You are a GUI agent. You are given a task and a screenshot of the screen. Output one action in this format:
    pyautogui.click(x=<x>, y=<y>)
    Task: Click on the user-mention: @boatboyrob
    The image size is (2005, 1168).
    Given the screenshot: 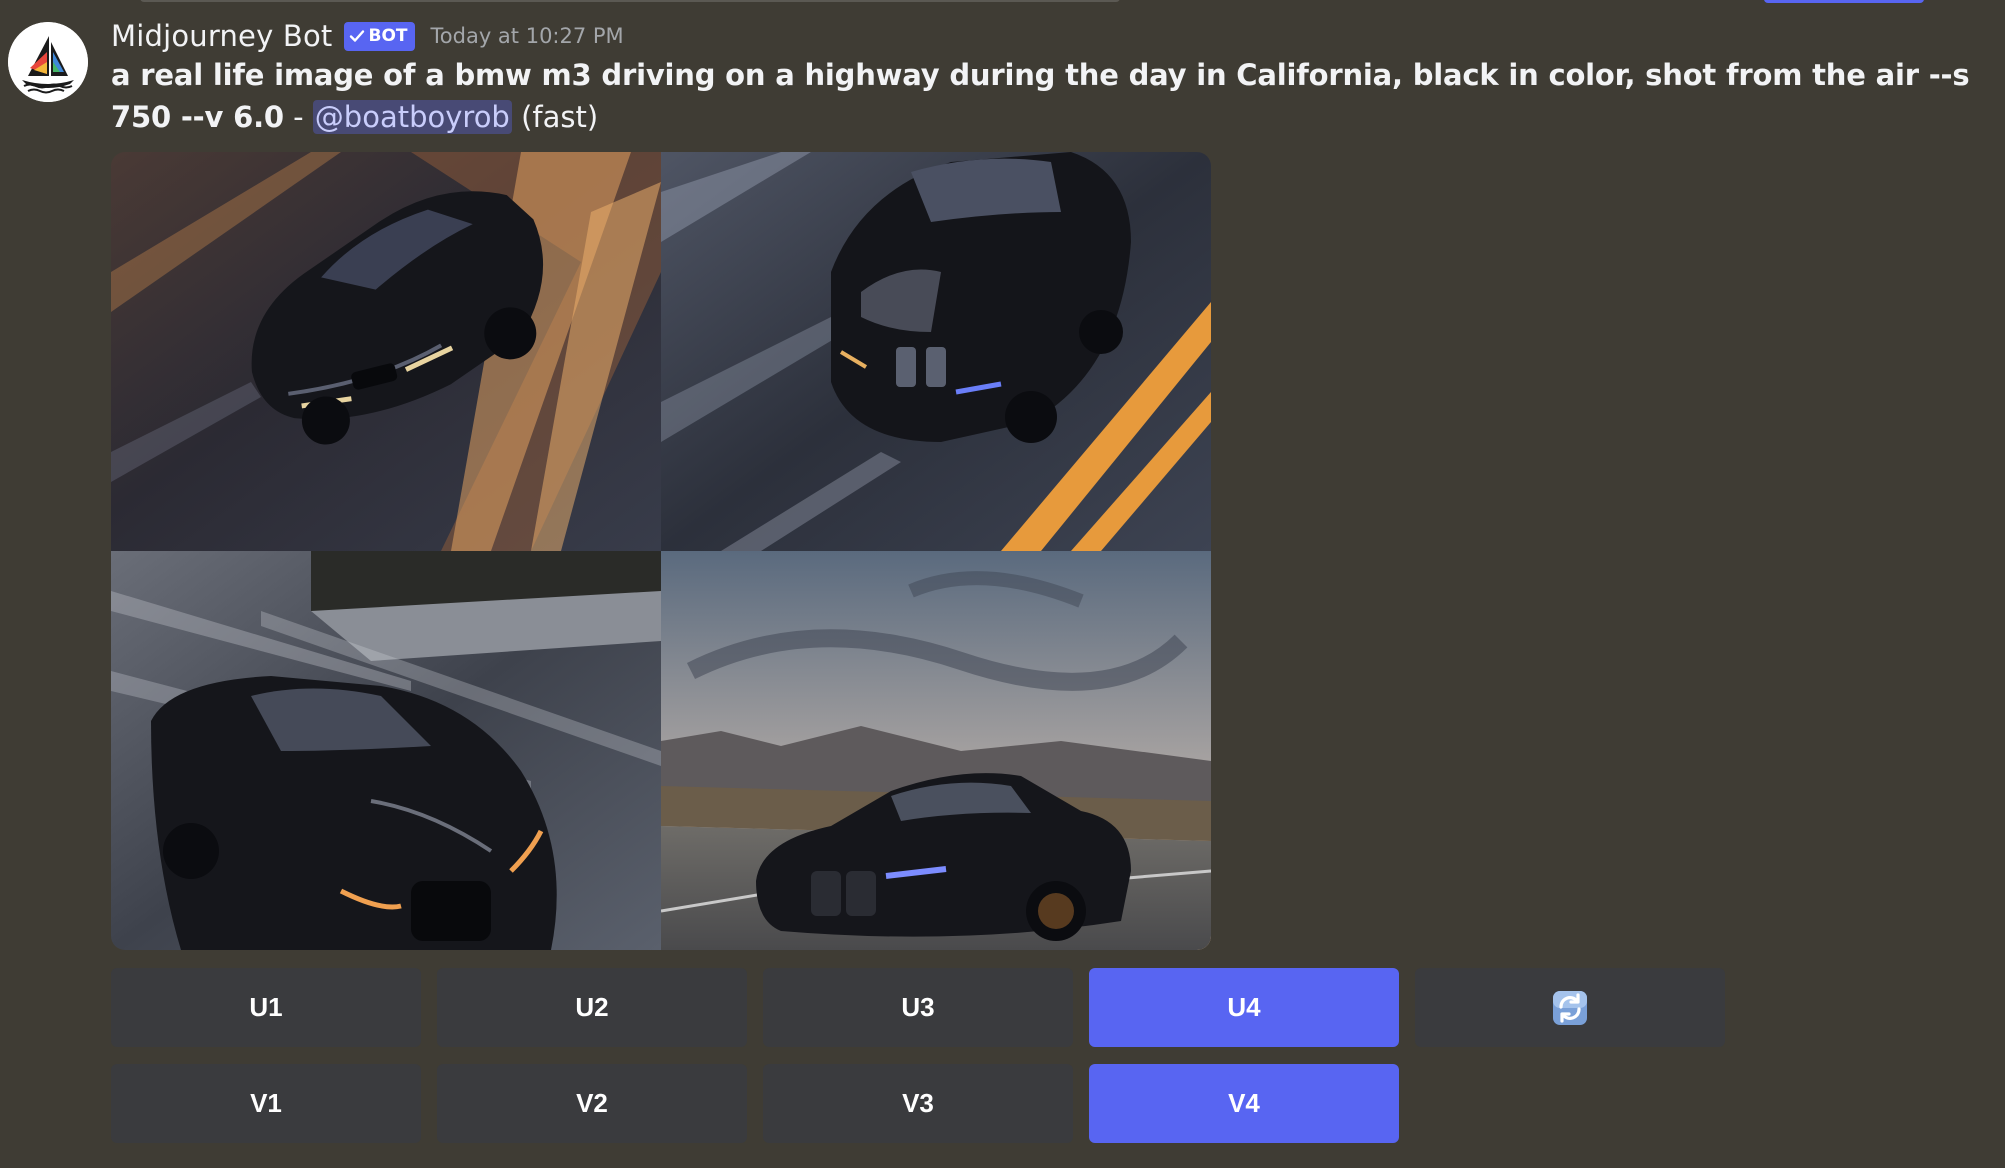 What is the action you would take?
    pyautogui.click(x=412, y=117)
    